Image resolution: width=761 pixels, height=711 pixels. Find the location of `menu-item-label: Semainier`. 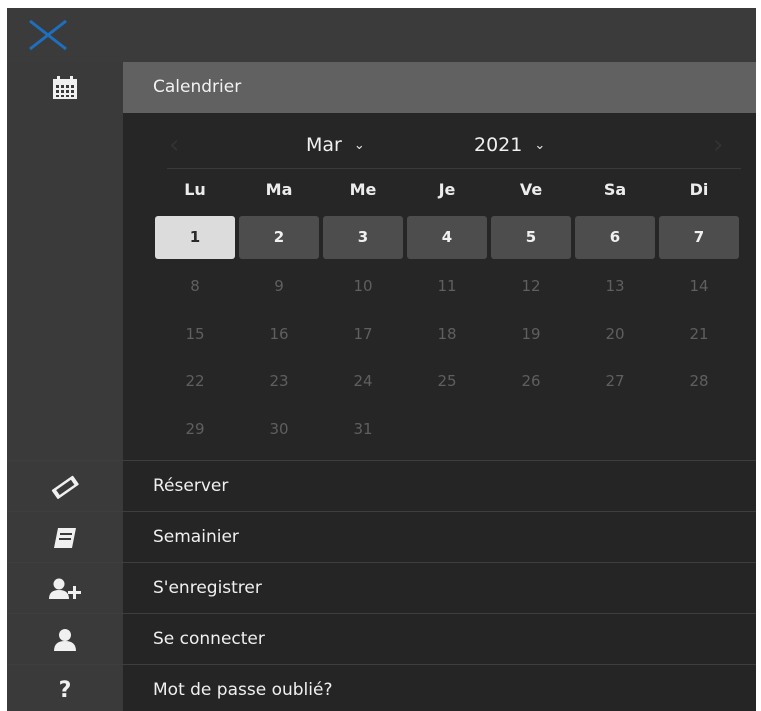

menu-item-label: Semainier is located at coordinates (196, 537).